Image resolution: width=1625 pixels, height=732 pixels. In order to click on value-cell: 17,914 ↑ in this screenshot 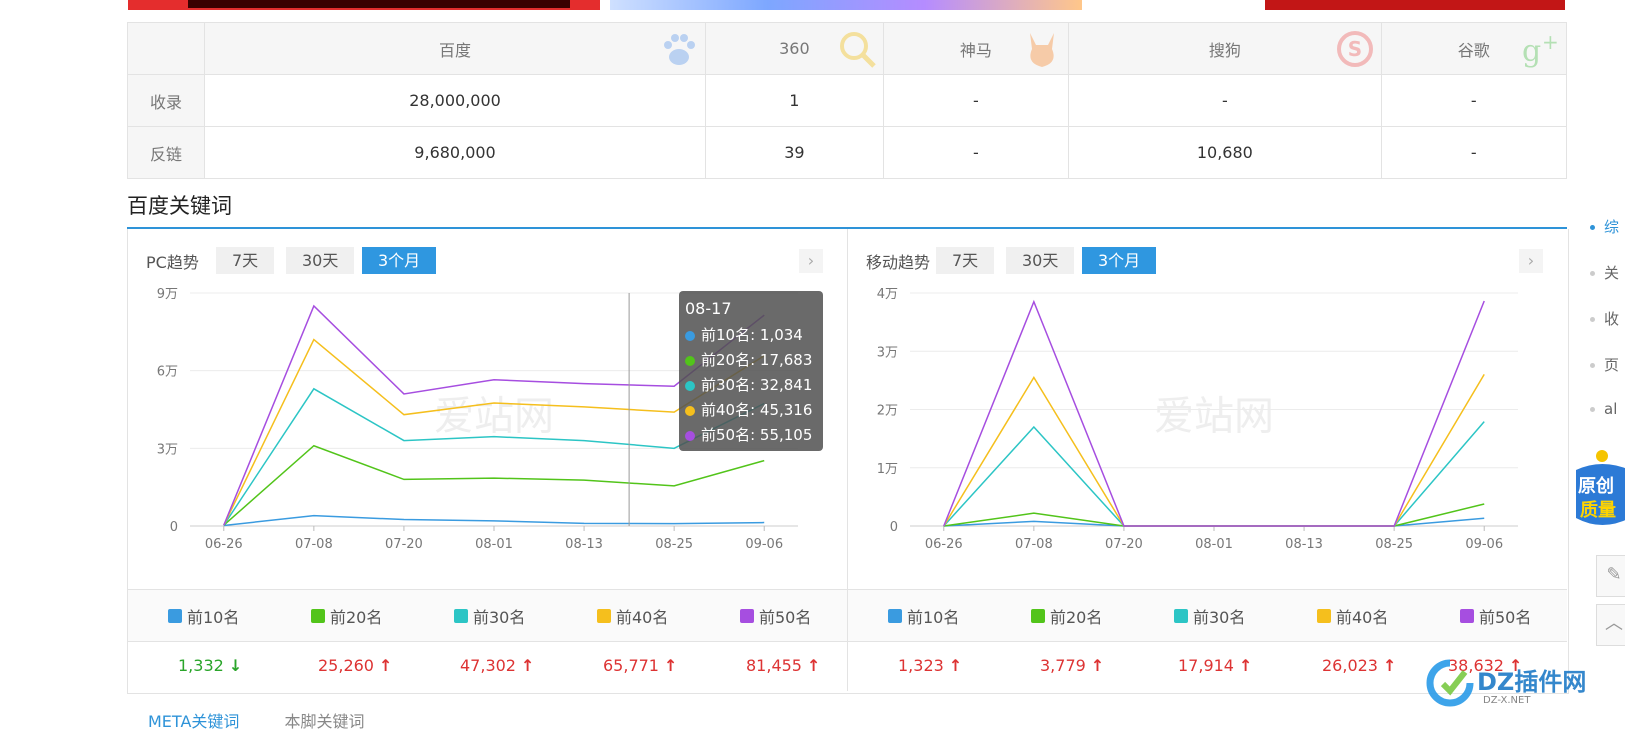, I will do `click(1215, 665)`.